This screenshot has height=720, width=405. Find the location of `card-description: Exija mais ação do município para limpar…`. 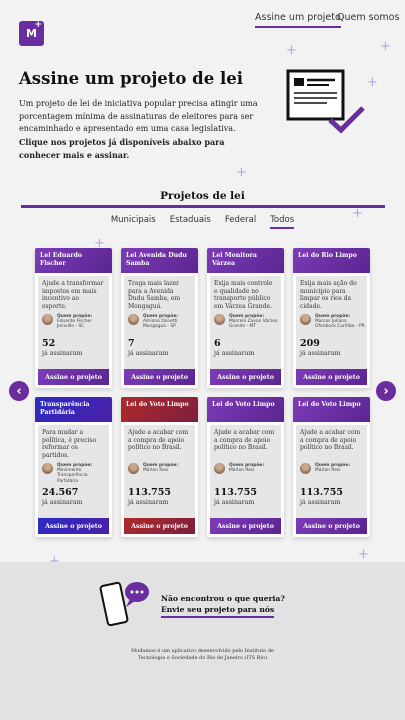

card-description: Exija mais ação do município para limpar… is located at coordinates (328, 295).